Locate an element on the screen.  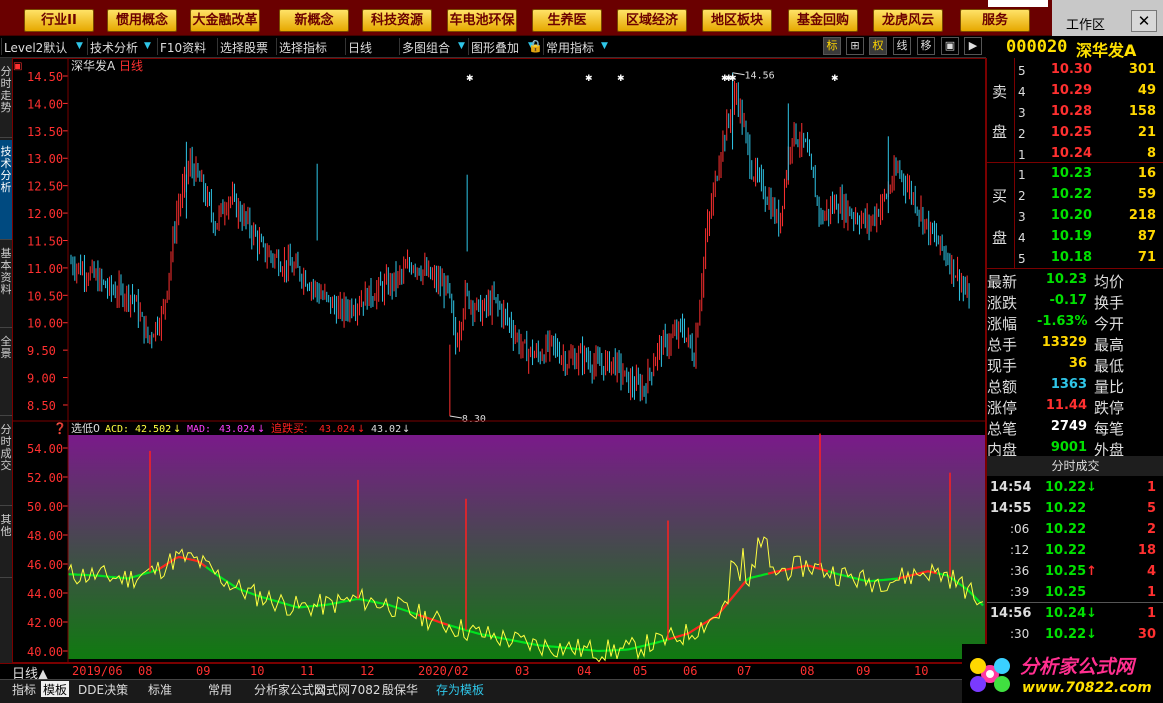
left-view-tabs: 分时走势技术分析基本资料全景分时成交其他 is located at coordinates (6, 360).